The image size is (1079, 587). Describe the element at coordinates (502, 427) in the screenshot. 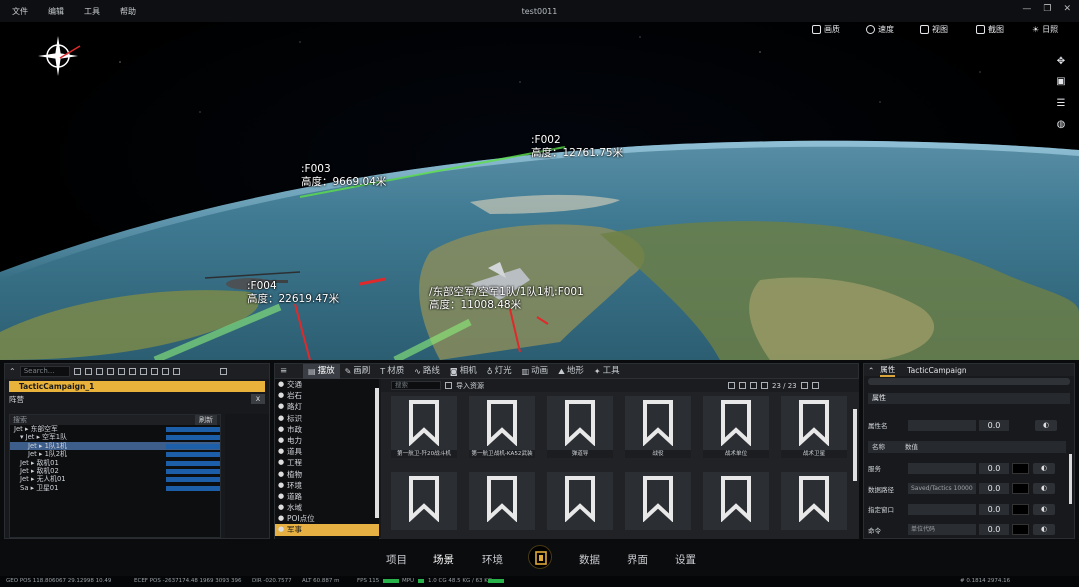

I see `resource-tile: 第一航卫战机-KA52武装` at that location.